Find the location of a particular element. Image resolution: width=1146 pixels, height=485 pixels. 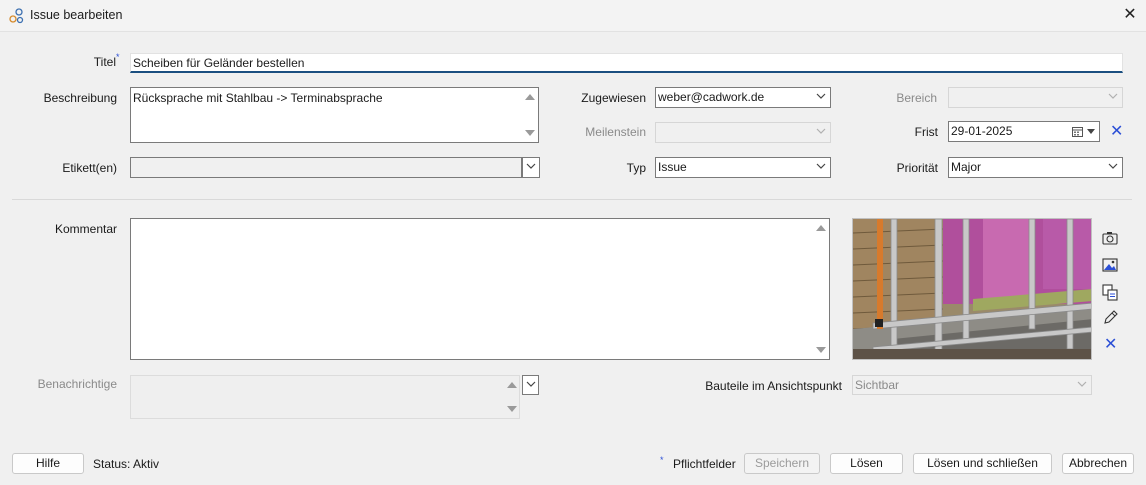

cadwork-issue-icon is located at coordinates (17, 16).